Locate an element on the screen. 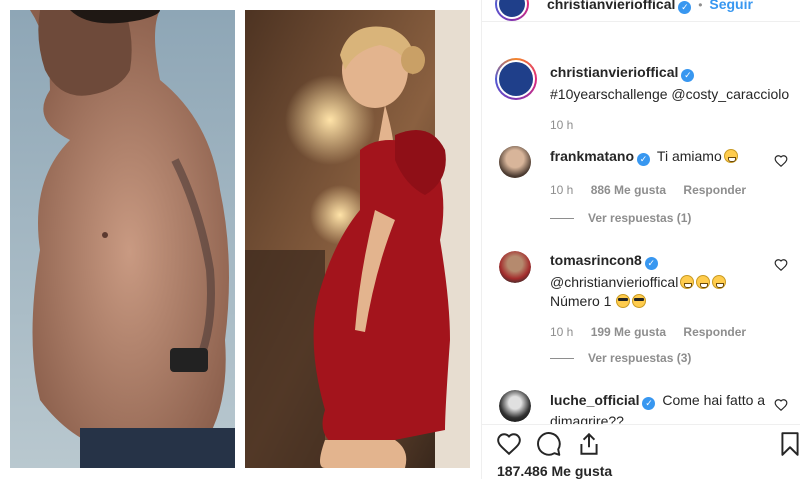 The width and height of the screenshot is (800, 479). bookmark-icon is located at coordinates (788, 444).